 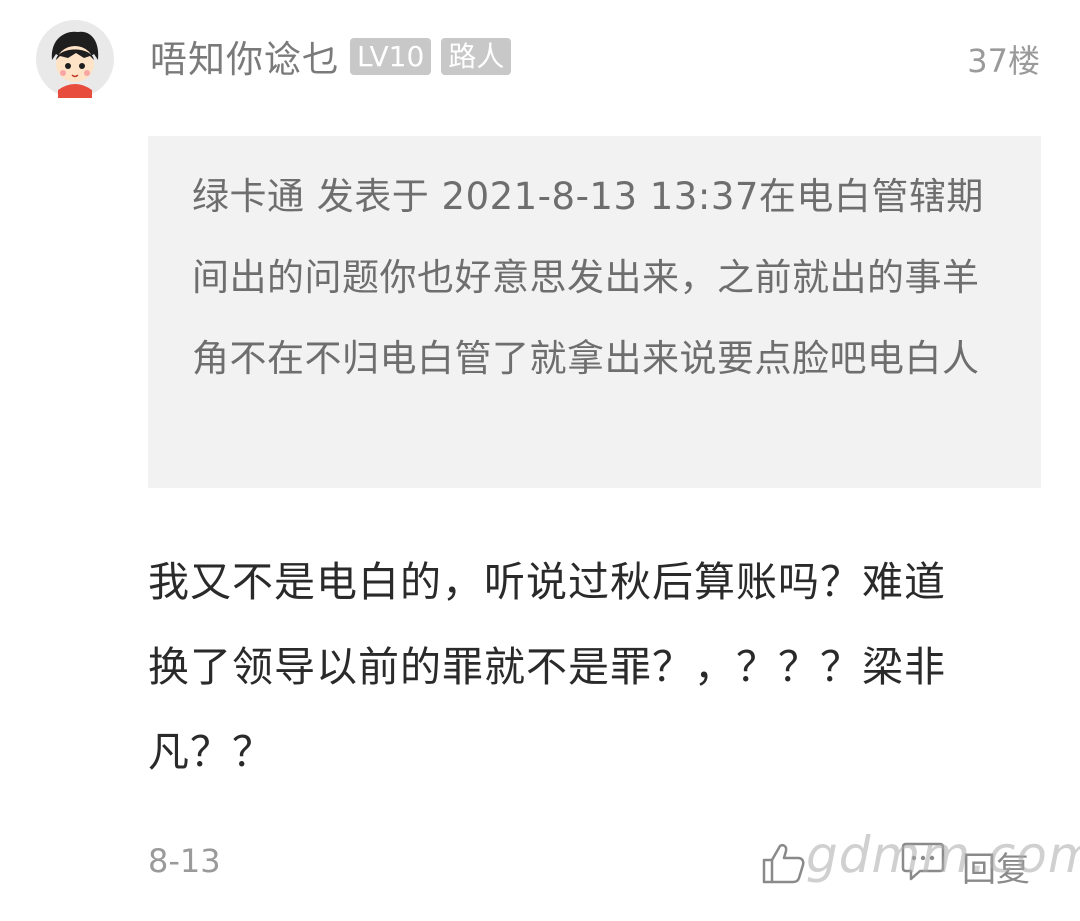 What do you see at coordinates (943, 855) in the screenshot?
I see `site-watermark: gdmm.com` at bounding box center [943, 855].